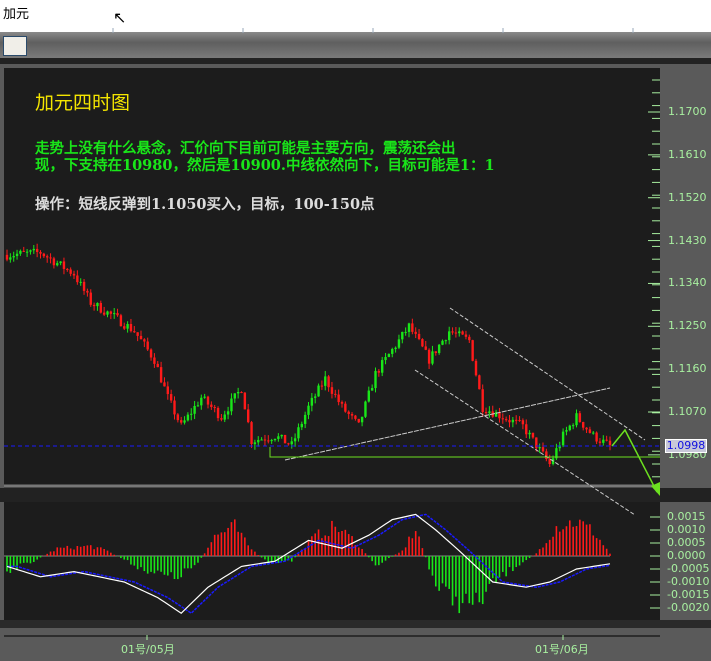  What do you see at coordinates (687, 283) in the screenshot?
I see `y-axis-label: 1.1340` at bounding box center [687, 283].